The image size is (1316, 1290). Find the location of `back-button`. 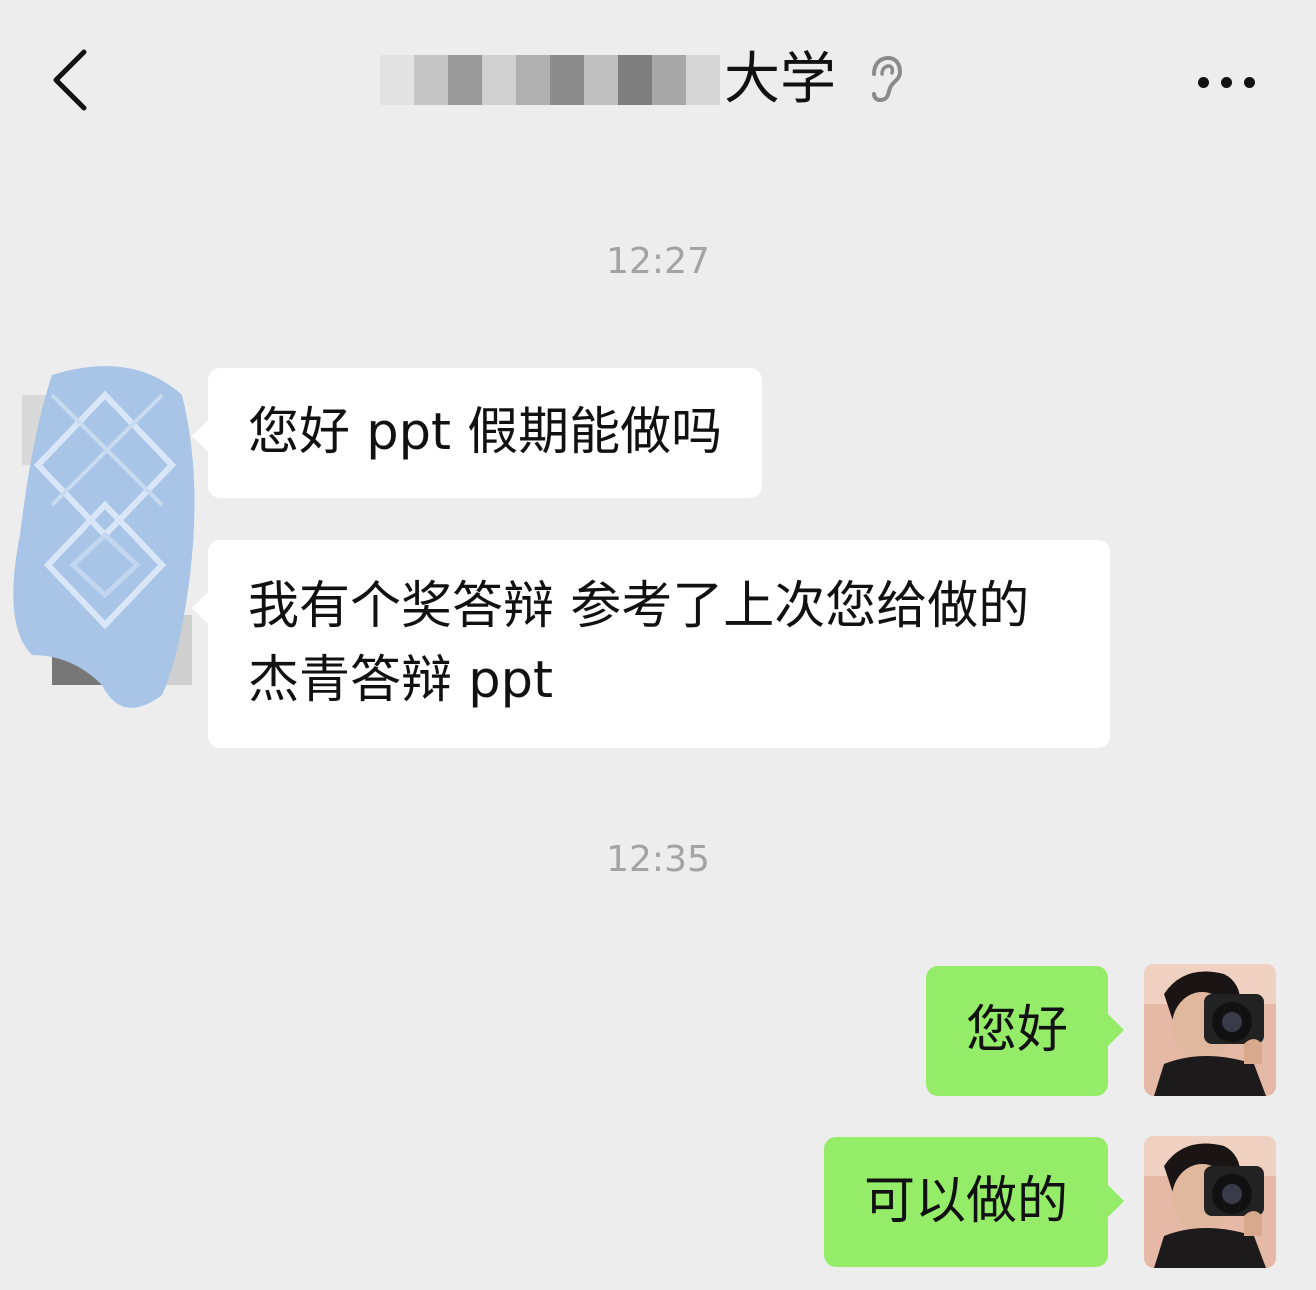

back-button is located at coordinates (70, 80).